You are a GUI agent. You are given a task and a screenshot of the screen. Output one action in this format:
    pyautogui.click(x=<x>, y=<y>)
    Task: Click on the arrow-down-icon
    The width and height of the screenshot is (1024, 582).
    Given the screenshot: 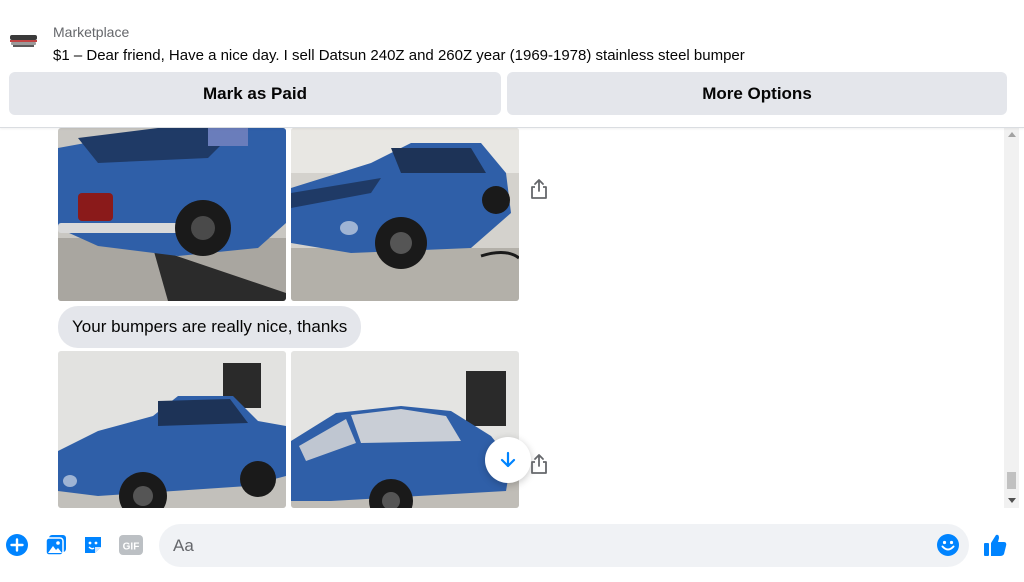 What is the action you would take?
    pyautogui.click(x=508, y=459)
    